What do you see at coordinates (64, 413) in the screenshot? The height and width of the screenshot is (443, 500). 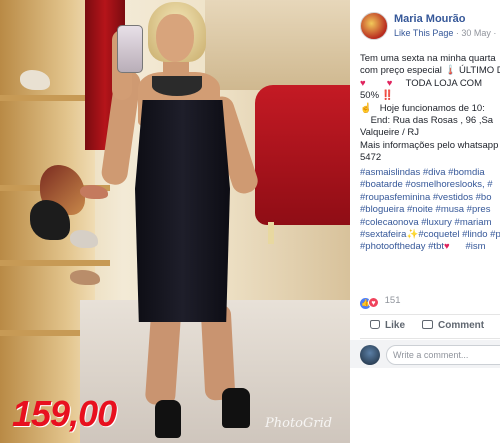 I see `price-overlay: 159,00` at bounding box center [64, 413].